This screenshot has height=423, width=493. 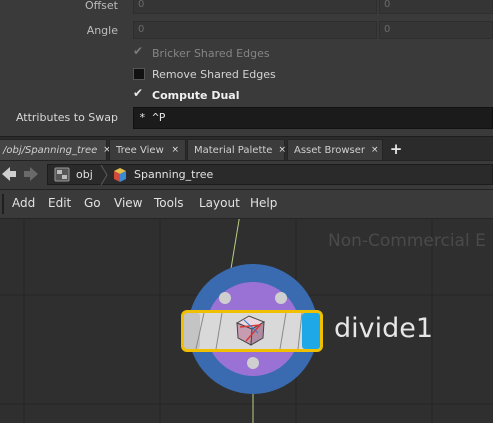 I want to click on attributes-to-swap-input: * ^P, so click(x=313, y=118).